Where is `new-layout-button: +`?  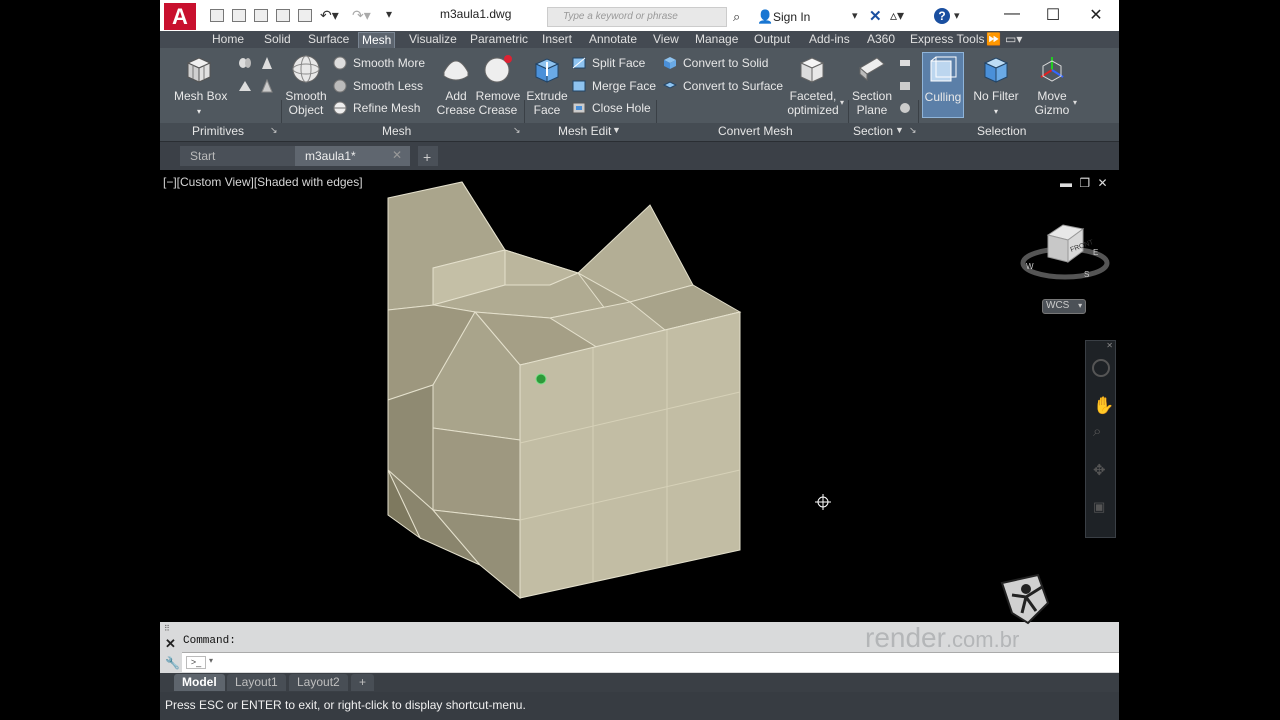 new-layout-button: + is located at coordinates (363, 682).